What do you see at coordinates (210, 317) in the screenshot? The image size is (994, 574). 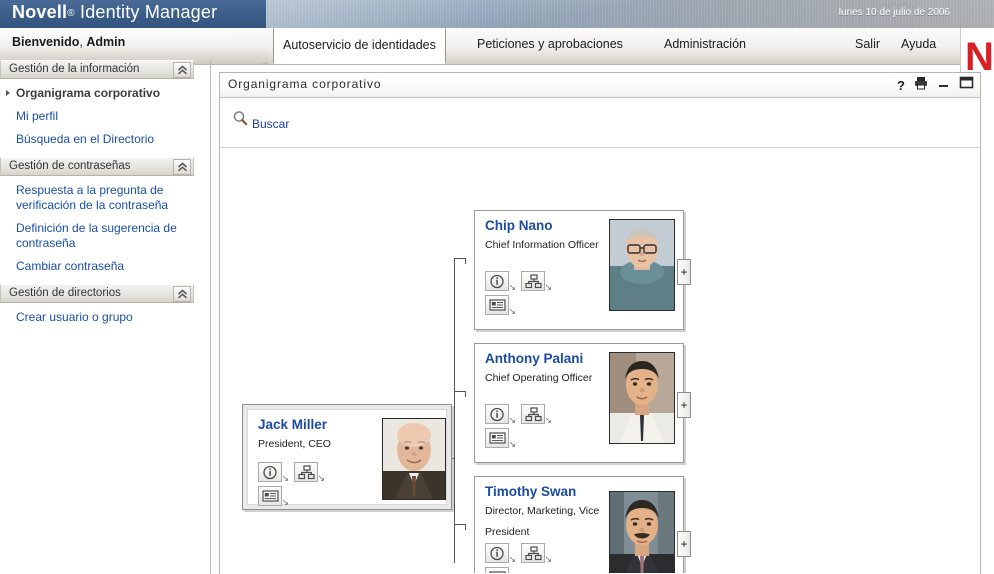 I see `sidebar-content-divider` at bounding box center [210, 317].